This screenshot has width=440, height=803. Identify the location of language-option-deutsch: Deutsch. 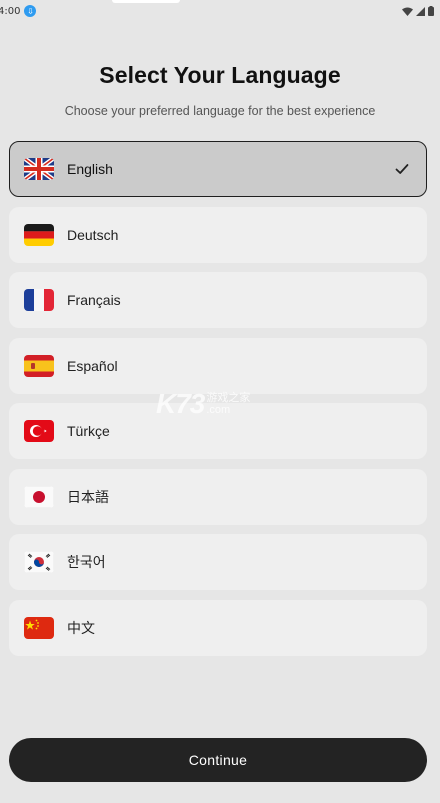
(218, 234).